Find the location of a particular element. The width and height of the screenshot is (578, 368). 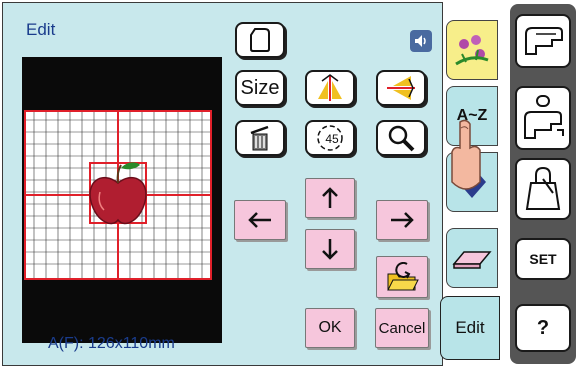

size-button-label: Size is located at coordinates (260, 87).